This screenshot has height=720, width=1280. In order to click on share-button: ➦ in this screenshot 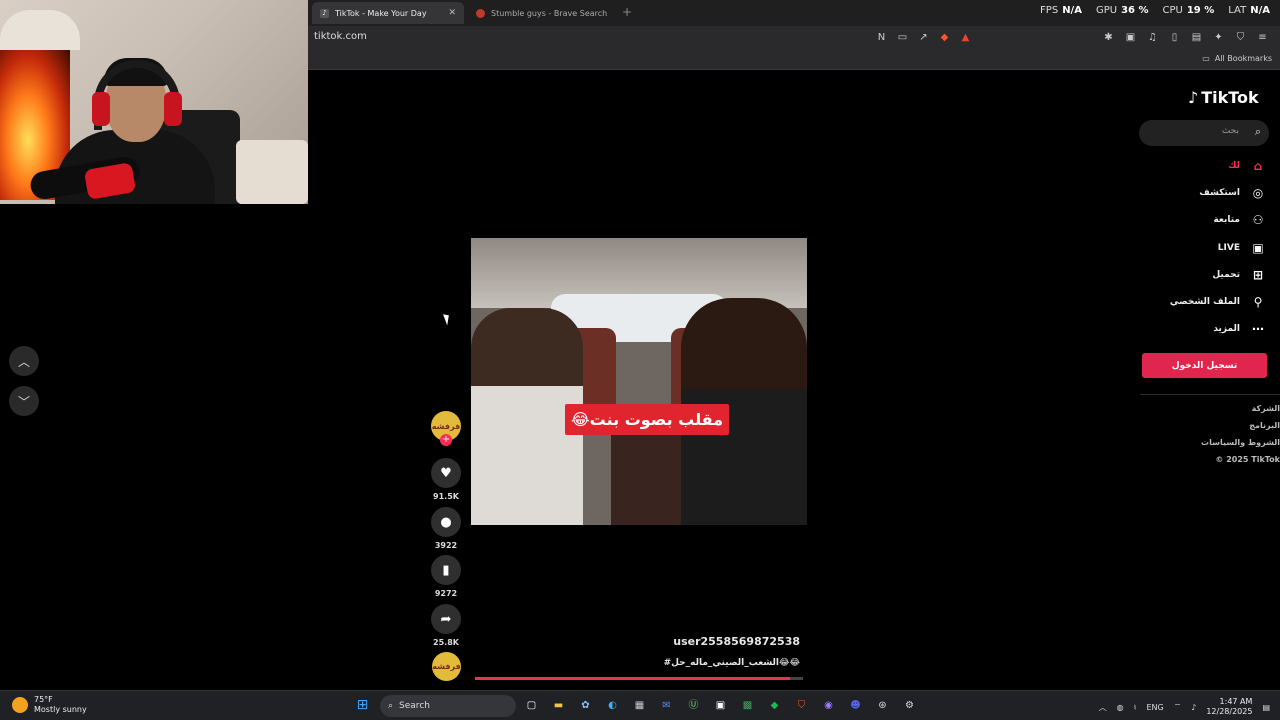, I will do `click(446, 619)`.